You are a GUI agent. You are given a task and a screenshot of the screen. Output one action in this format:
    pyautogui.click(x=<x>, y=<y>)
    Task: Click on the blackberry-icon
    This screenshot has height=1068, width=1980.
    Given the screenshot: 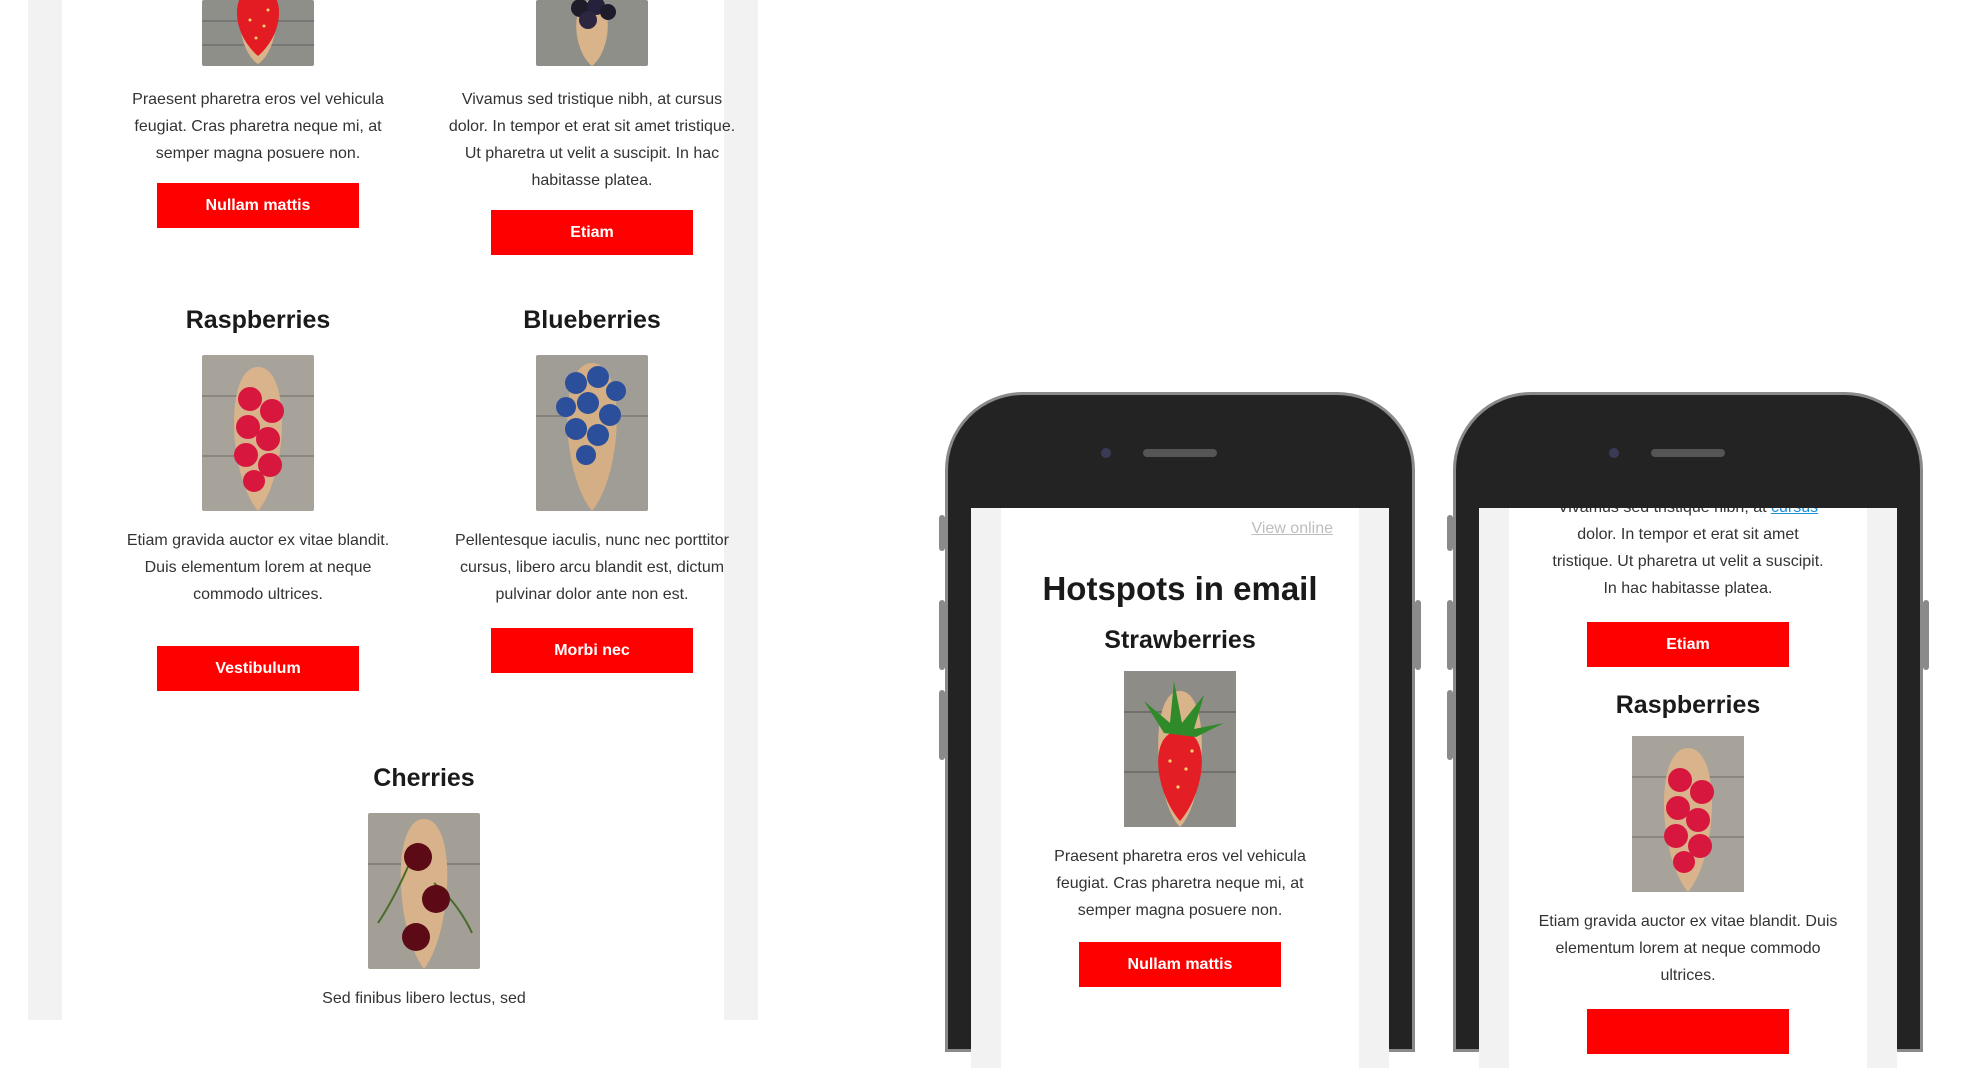 What is the action you would take?
    pyautogui.click(x=592, y=33)
    